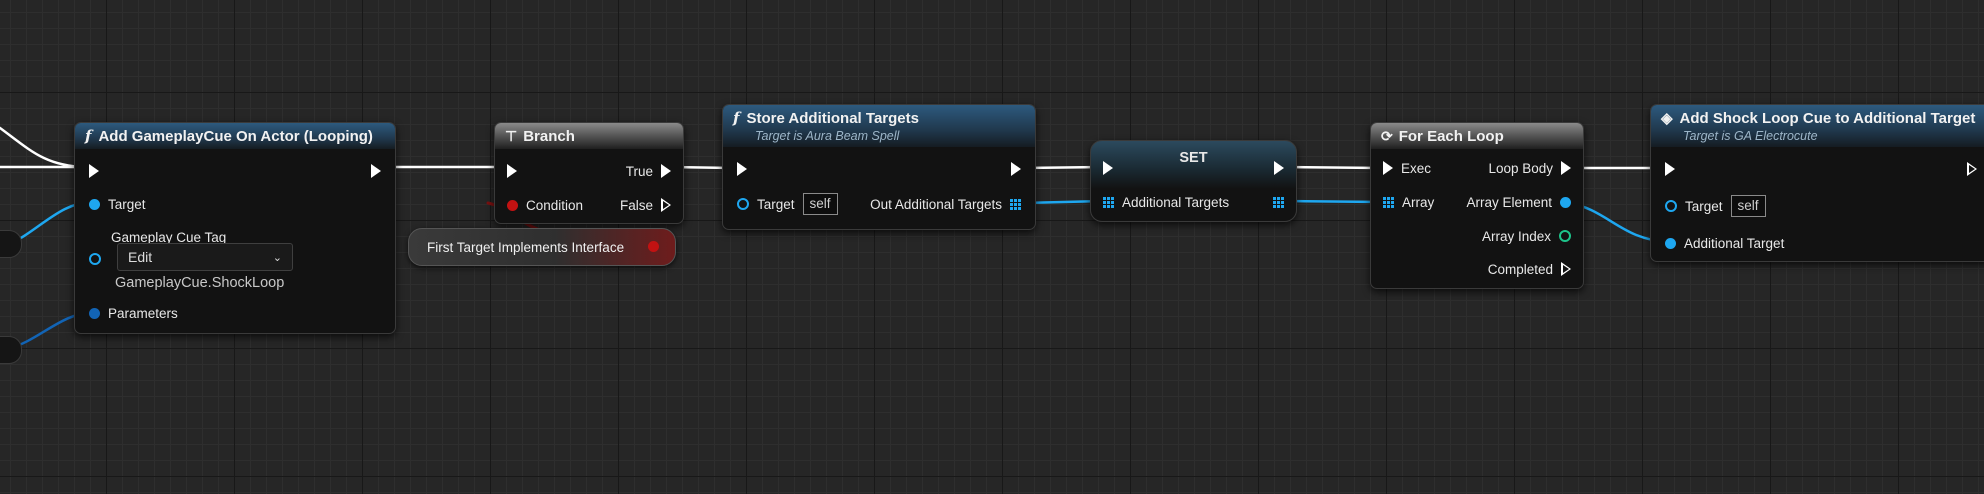 The image size is (1984, 494). I want to click on store-target-label: Target, so click(776, 204).